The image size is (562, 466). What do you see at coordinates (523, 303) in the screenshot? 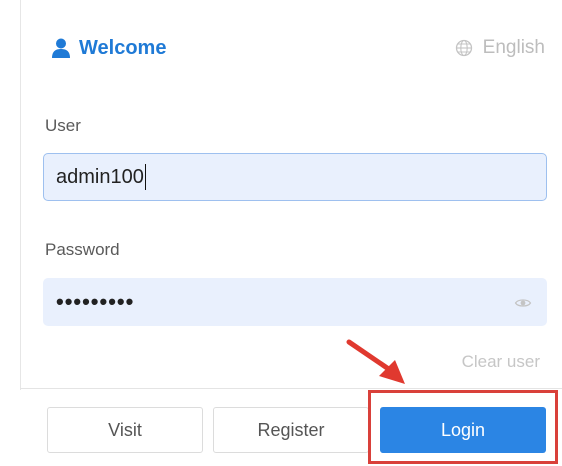
I see `eye-icon` at bounding box center [523, 303].